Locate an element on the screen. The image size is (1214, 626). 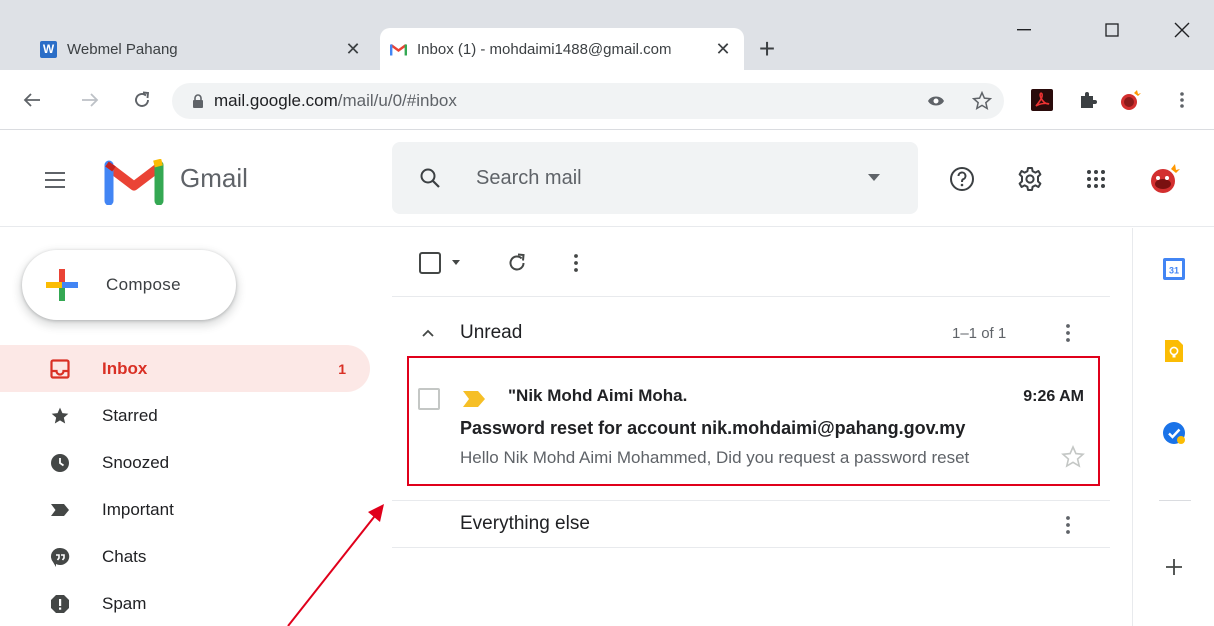
clock-icon is located at coordinates (60, 463).